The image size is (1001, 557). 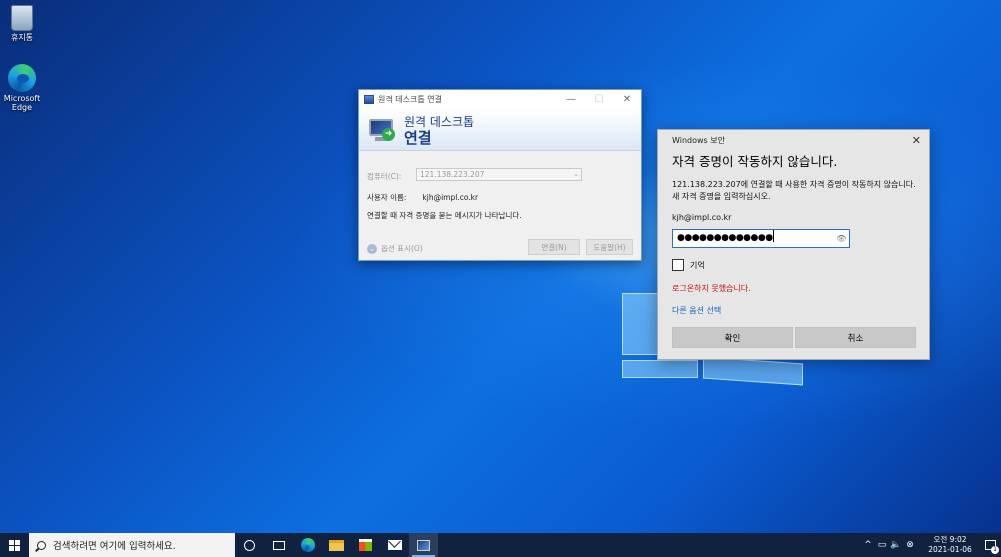 What do you see at coordinates (382, 130) in the screenshot?
I see `remote-monitor-icon: ➜` at bounding box center [382, 130].